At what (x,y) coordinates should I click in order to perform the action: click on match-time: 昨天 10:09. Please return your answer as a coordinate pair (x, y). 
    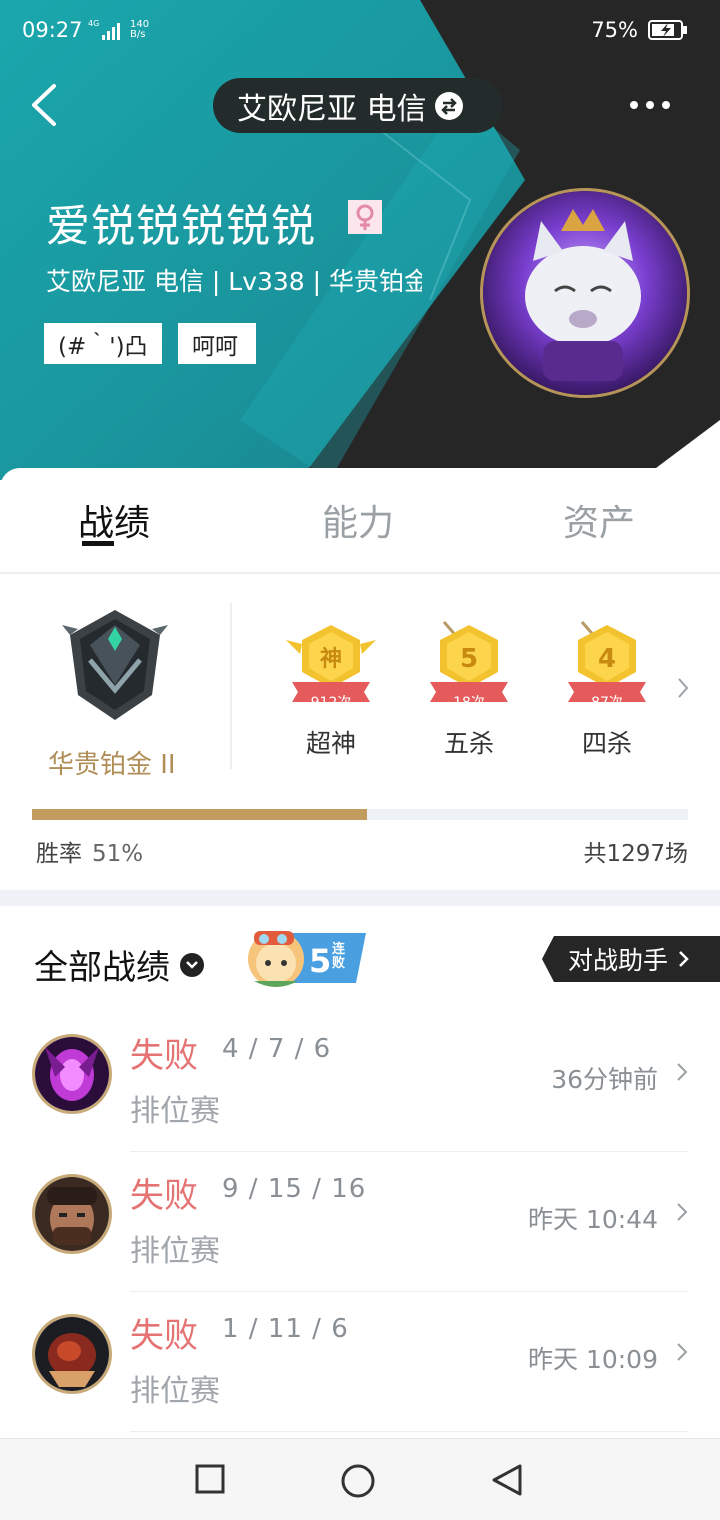
    Looking at the image, I should click on (593, 1359).